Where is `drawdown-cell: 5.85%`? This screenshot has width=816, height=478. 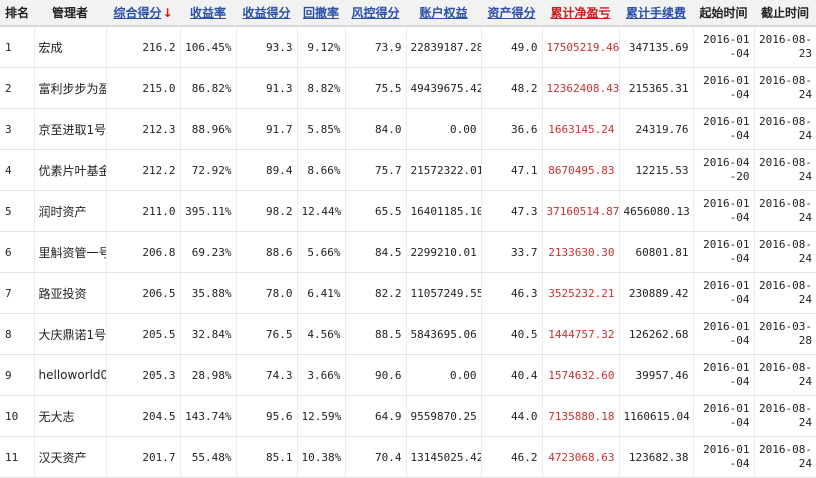
drawdown-cell: 5.85% is located at coordinates (320, 129).